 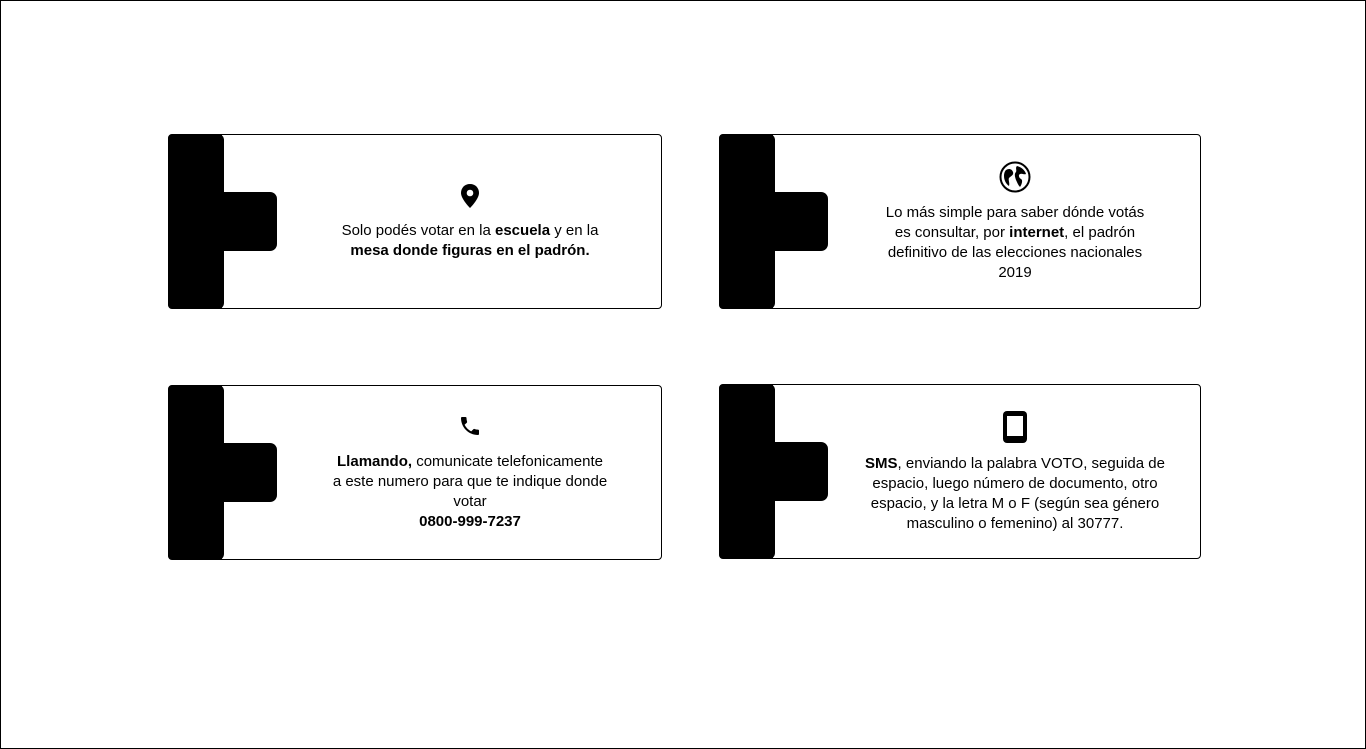 I want to click on card-text-line: votar, so click(x=470, y=501).